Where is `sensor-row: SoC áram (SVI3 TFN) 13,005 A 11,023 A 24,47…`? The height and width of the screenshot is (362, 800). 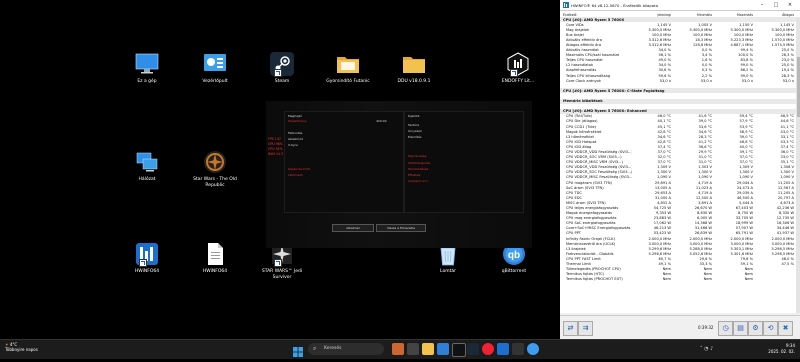
sensor-row: SoC áram (SVI3 TFN) 13,005 A 11,023 A 24,47… is located at coordinates (678, 187).